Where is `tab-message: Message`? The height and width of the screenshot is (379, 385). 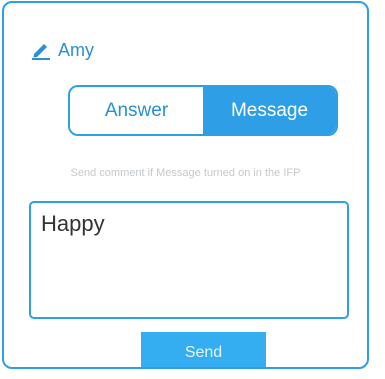
tab-message: Message is located at coordinates (269, 110).